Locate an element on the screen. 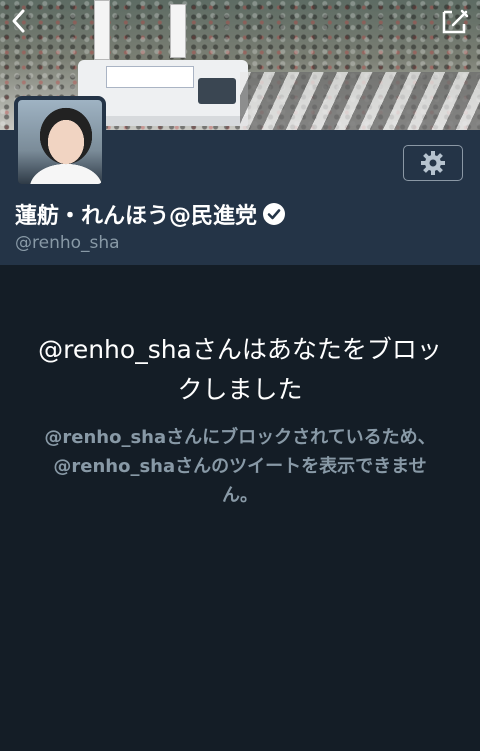 The width and height of the screenshot is (480, 751). truck-sign is located at coordinates (150, 77).